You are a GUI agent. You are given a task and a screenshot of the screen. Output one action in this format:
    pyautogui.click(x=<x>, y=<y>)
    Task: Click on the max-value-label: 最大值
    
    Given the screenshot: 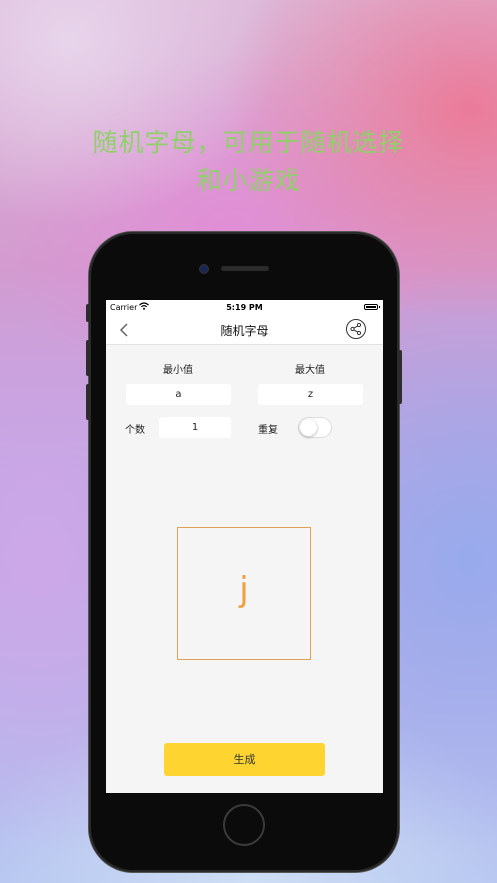 What is the action you would take?
    pyautogui.click(x=310, y=370)
    